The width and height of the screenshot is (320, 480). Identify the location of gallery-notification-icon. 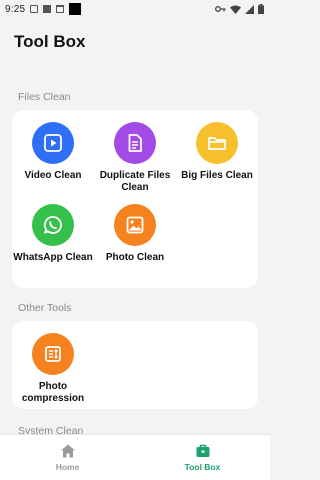
(34, 9).